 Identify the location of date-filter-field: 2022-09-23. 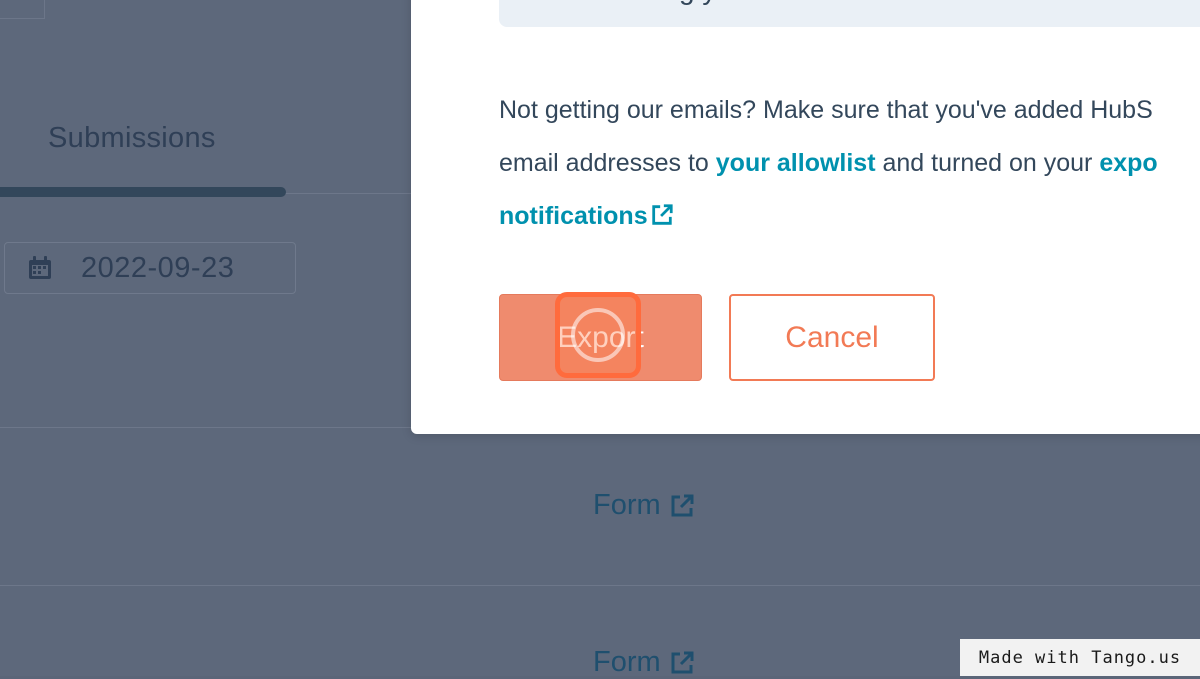
(150, 268).